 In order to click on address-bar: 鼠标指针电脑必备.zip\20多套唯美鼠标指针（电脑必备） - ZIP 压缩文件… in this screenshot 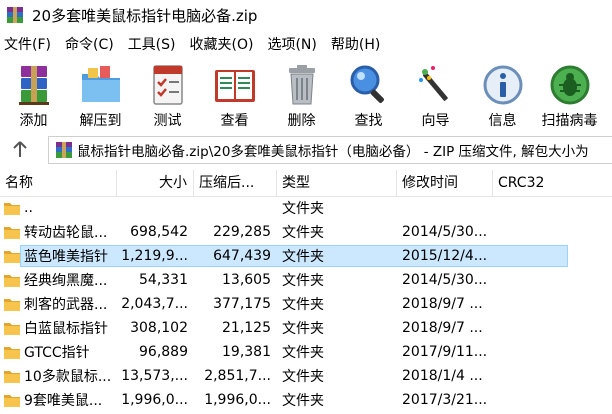, I will do `click(306, 149)`.